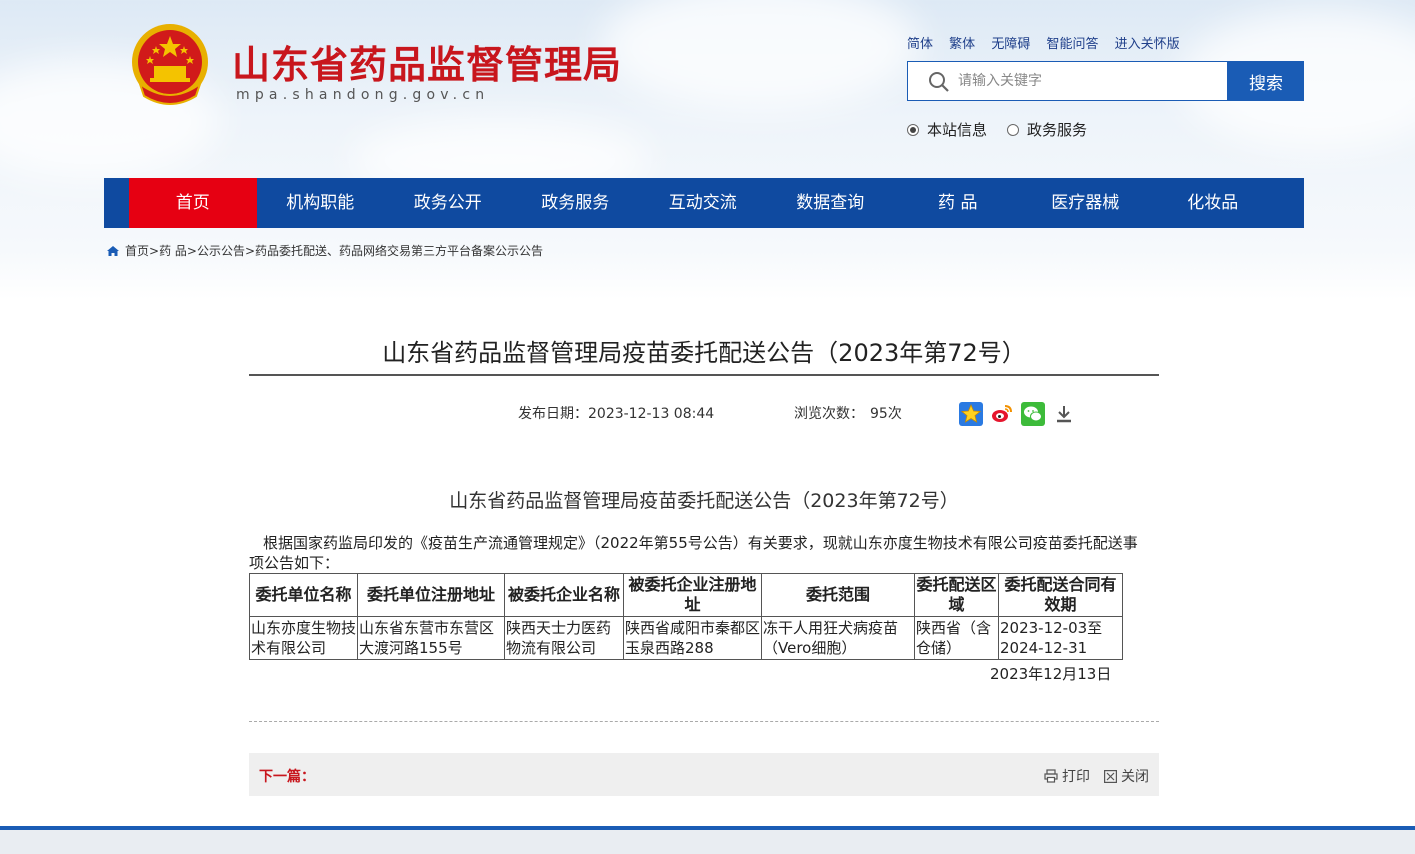 The width and height of the screenshot is (1415, 854). What do you see at coordinates (193, 203) in the screenshot?
I see `nav-item-home: 首页` at bounding box center [193, 203].